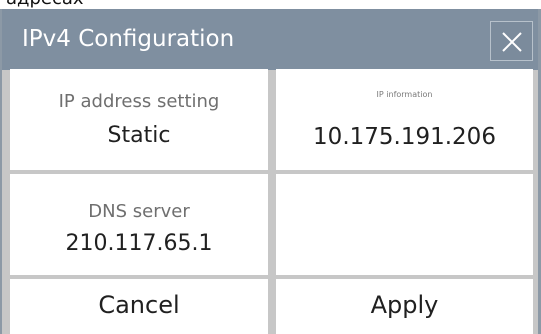  Describe the element at coordinates (404, 119) in the screenshot. I see `ip-information-cell: IP information 10.175.191.206` at that location.